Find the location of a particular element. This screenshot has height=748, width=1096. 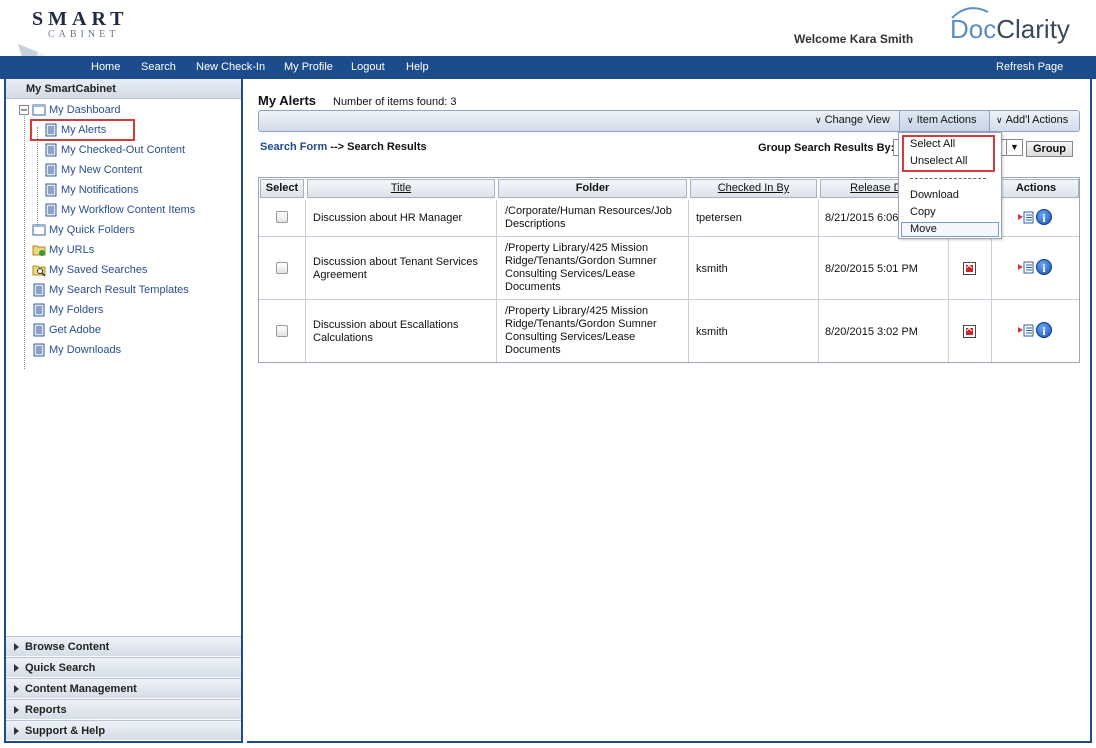

column-header-folder: Folder is located at coordinates (592, 188).